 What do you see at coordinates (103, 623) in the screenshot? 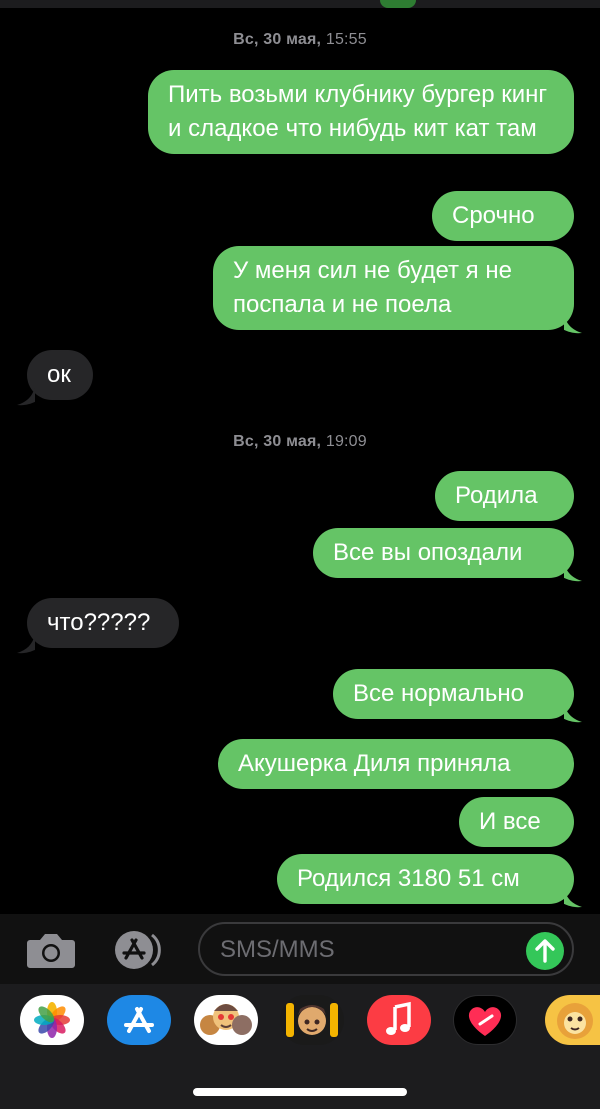
I see `message-bubble-incoming: что?????` at bounding box center [103, 623].